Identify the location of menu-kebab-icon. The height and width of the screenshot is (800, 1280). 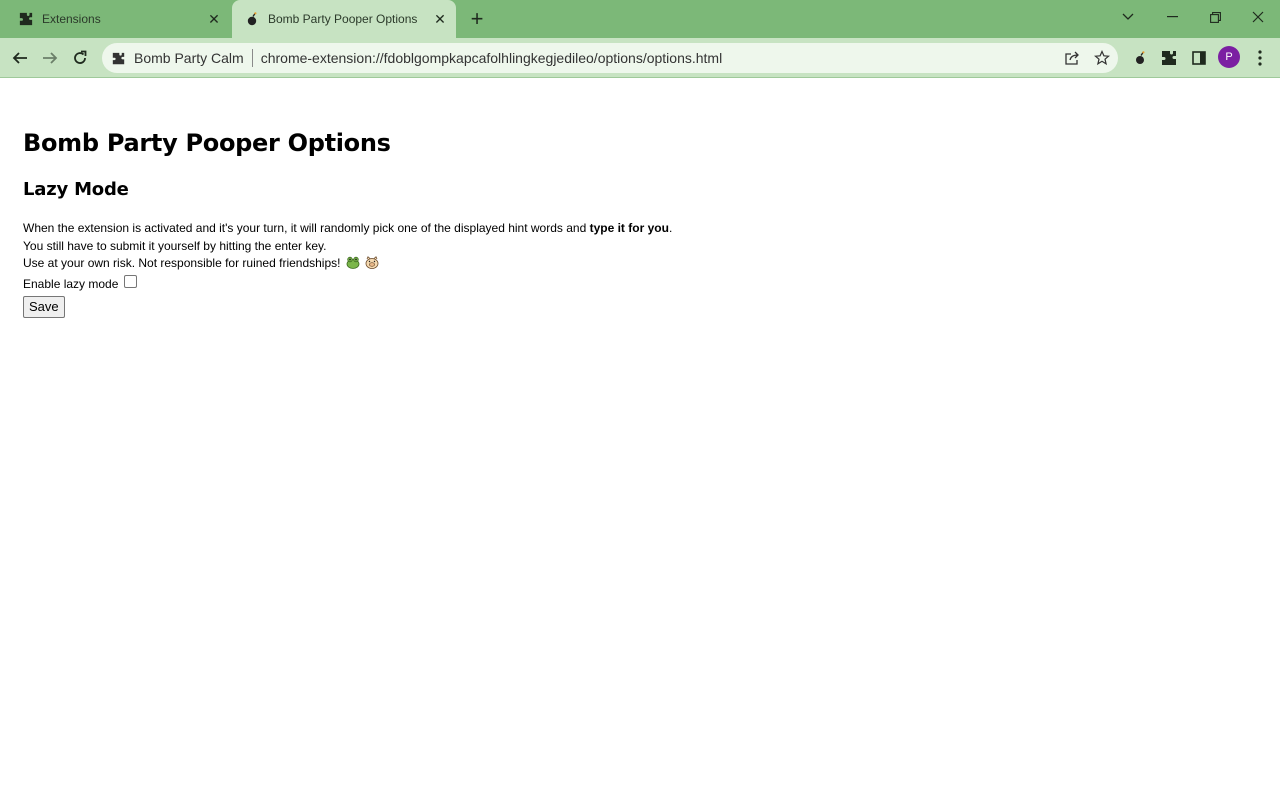
(1260, 58).